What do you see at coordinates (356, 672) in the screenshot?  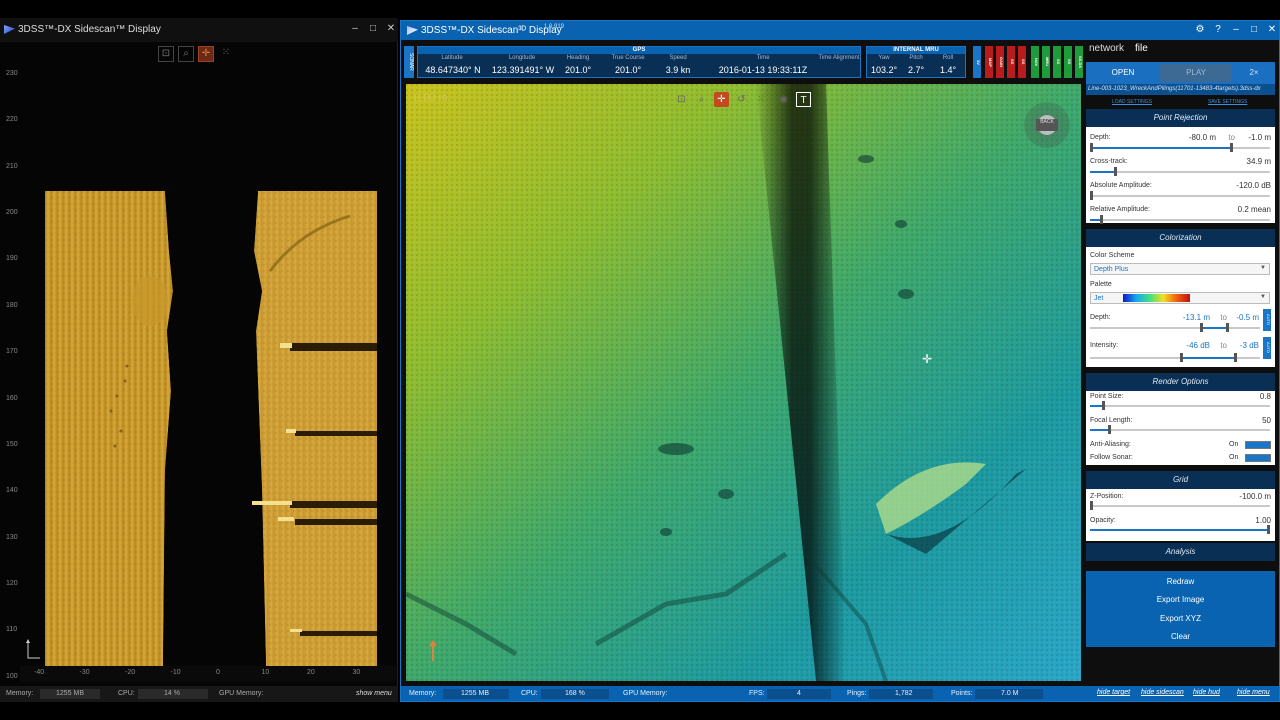 I see `across-track-tick-label: 30` at bounding box center [356, 672].